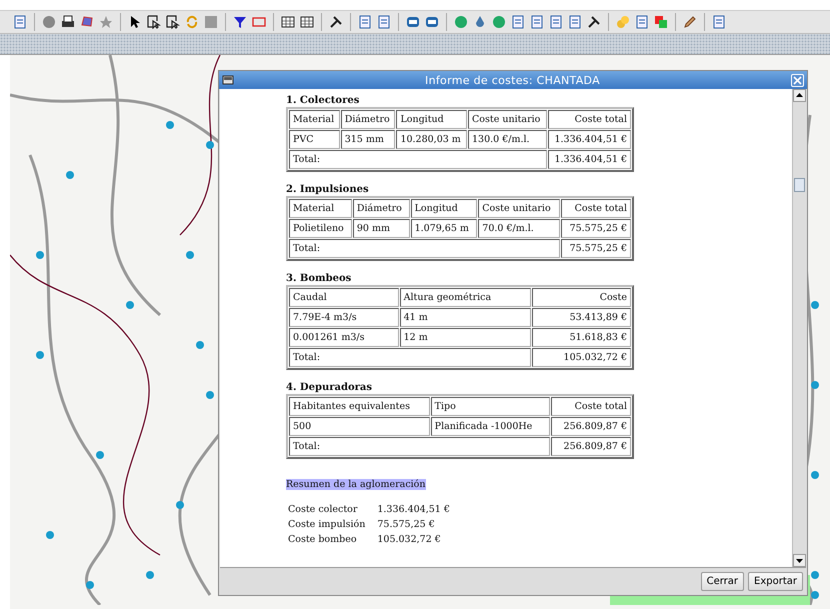  What do you see at coordinates (314, 139) in the screenshot?
I see `table-cell: PVC` at bounding box center [314, 139].